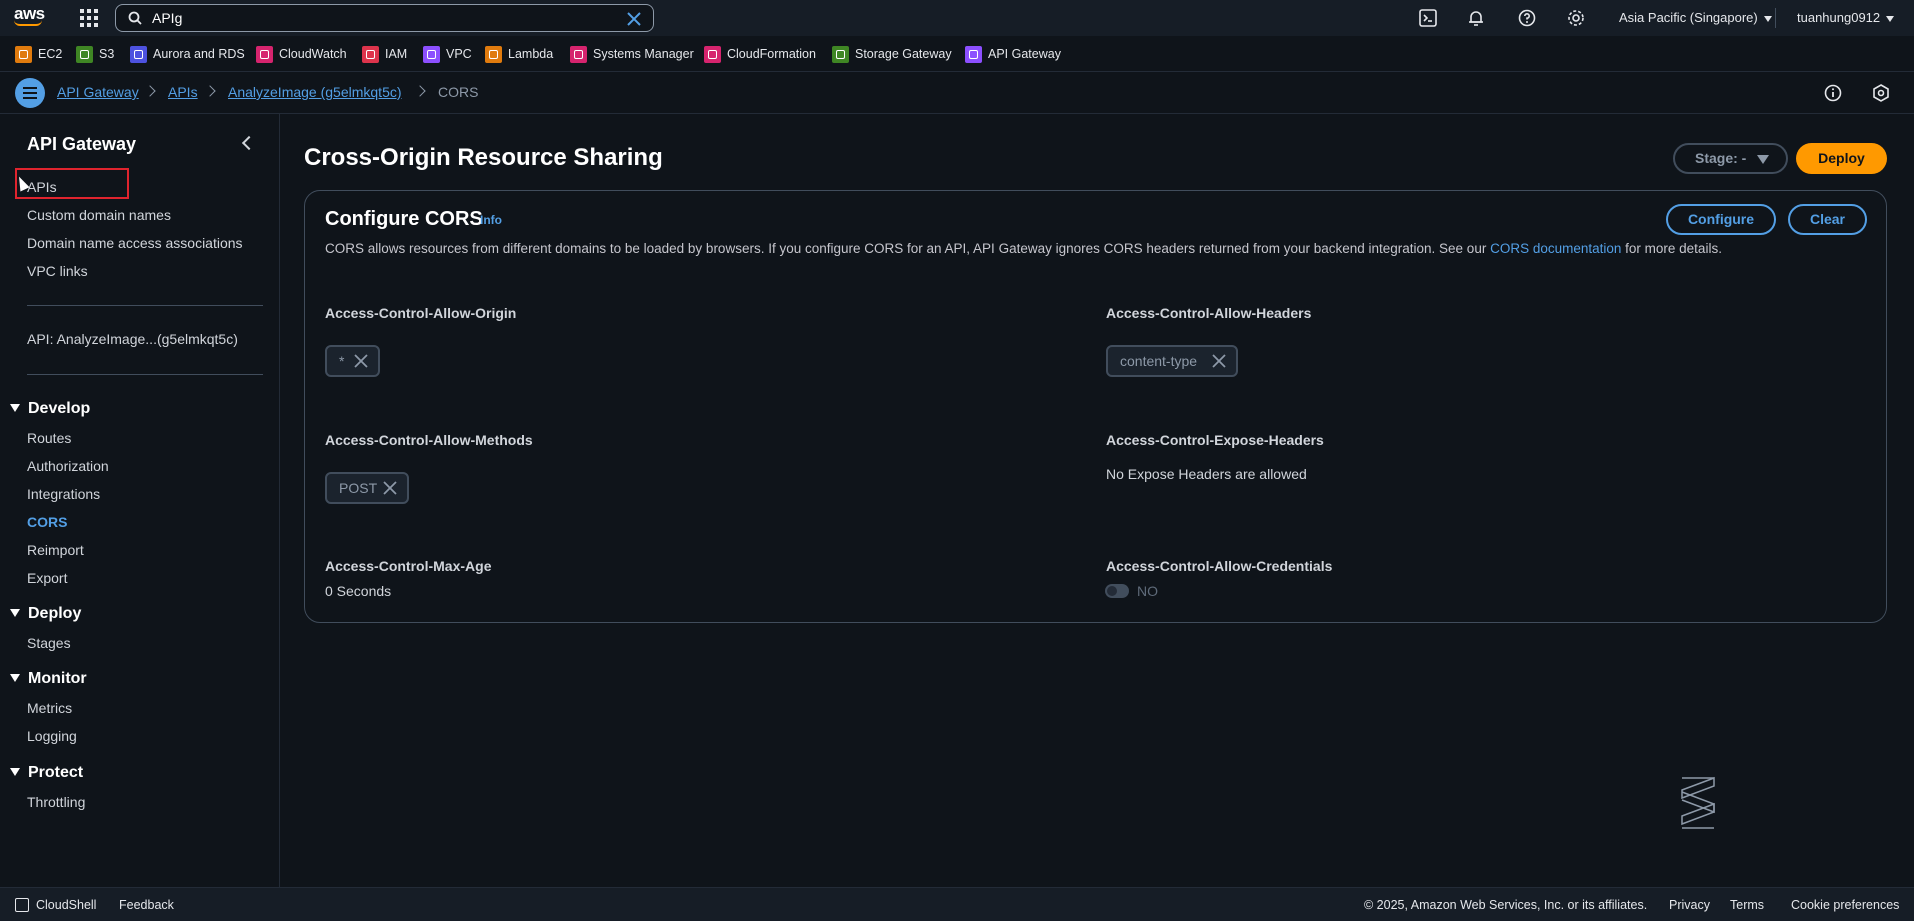  Describe the element at coordinates (1721, 219) in the screenshot. I see `configure-button: Configure` at that location.